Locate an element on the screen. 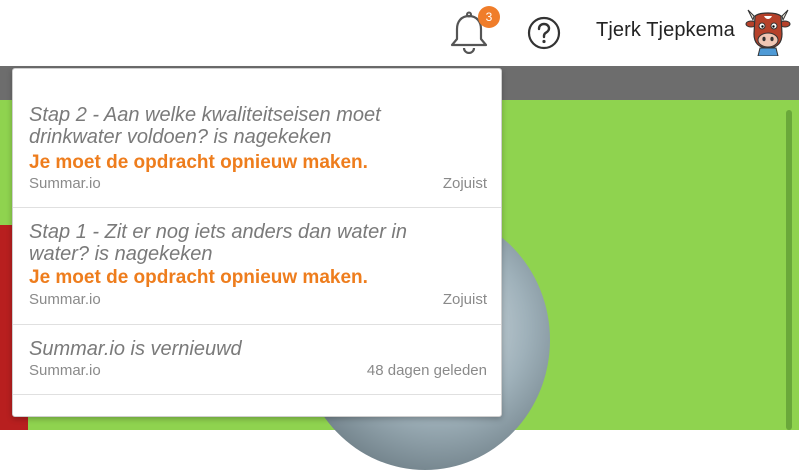 Image resolution: width=799 pixels, height=470 pixels. avatar is located at coordinates (768, 32).